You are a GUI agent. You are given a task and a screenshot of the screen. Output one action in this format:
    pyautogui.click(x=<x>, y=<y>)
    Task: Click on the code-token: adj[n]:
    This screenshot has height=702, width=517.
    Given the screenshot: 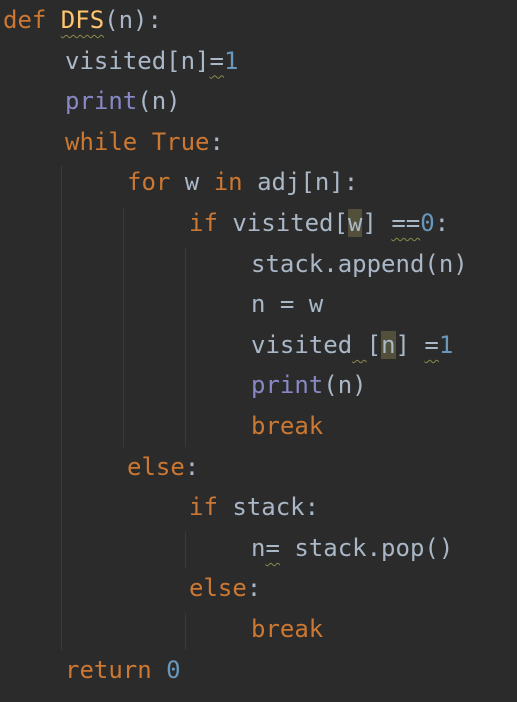 What is the action you would take?
    pyautogui.click(x=308, y=182)
    